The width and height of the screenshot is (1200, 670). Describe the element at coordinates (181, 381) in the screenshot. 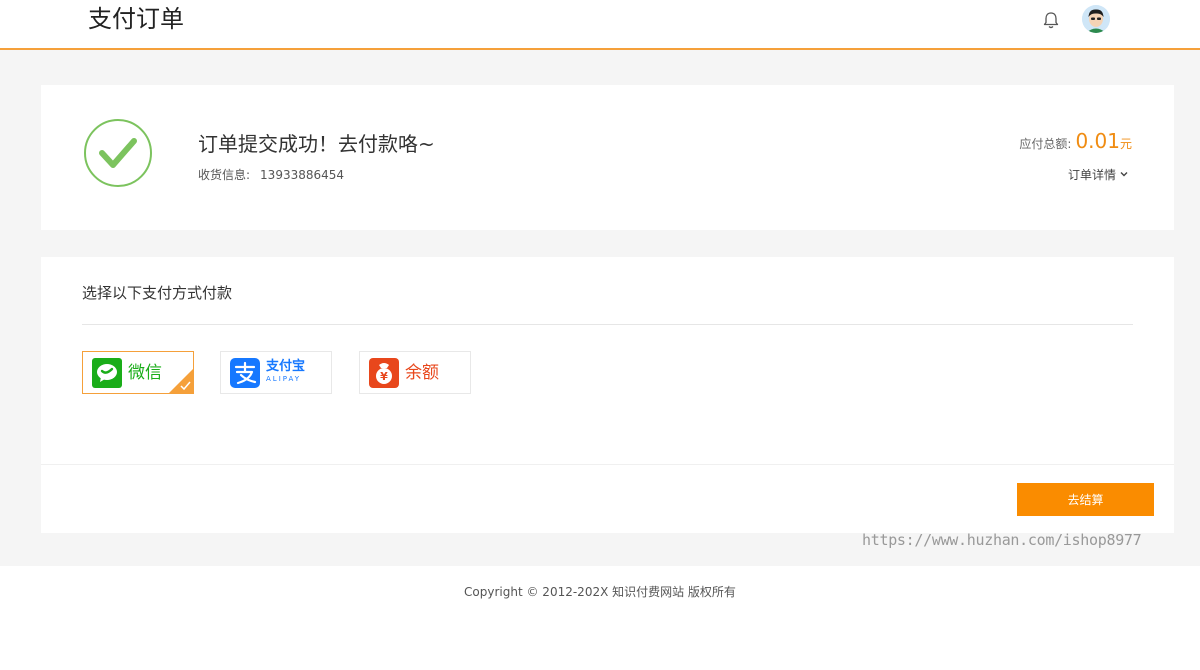

I see `selected-check-icon` at that location.